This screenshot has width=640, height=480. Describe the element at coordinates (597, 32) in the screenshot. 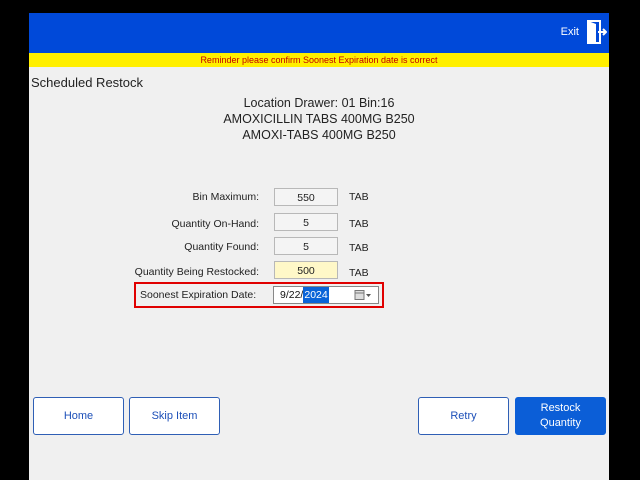

I see `exit-door-icon` at that location.